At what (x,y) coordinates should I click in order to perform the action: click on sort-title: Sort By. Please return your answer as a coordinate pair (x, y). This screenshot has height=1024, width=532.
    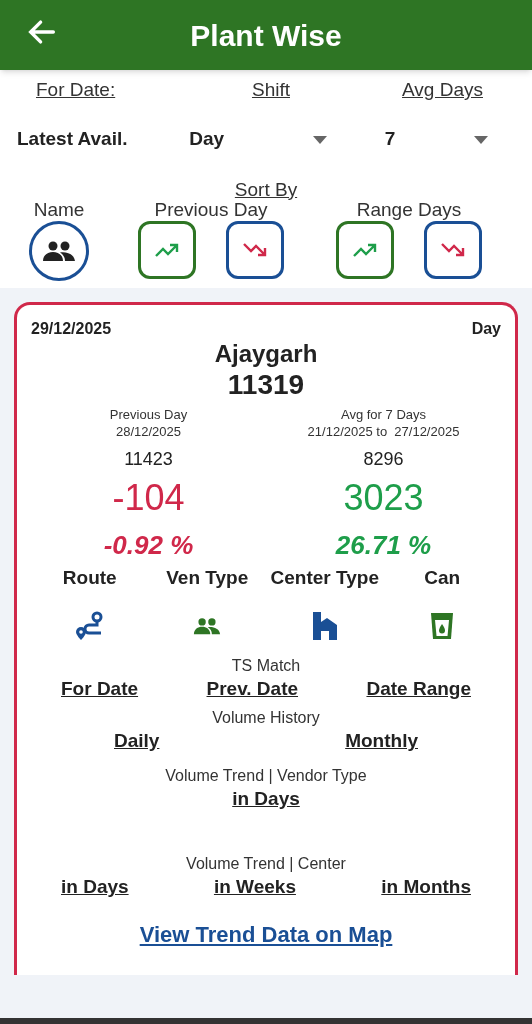
    Looking at the image, I should click on (266, 189).